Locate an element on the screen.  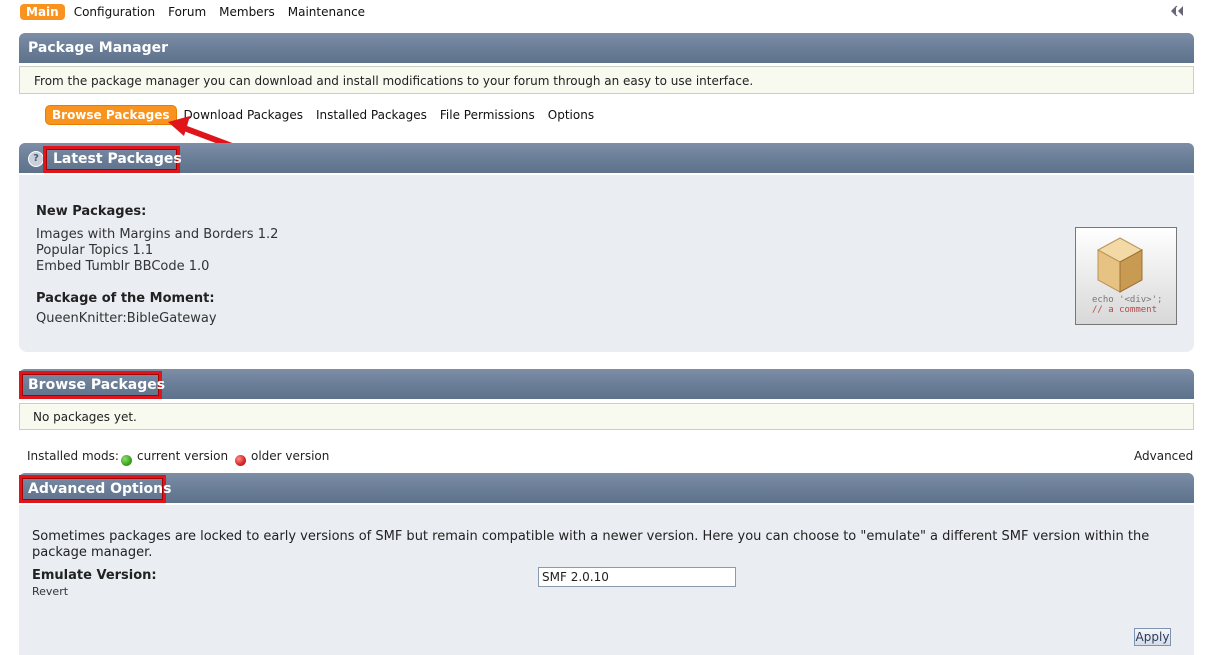
new-package-item: Popular Topics 1.1 is located at coordinates (94, 250).